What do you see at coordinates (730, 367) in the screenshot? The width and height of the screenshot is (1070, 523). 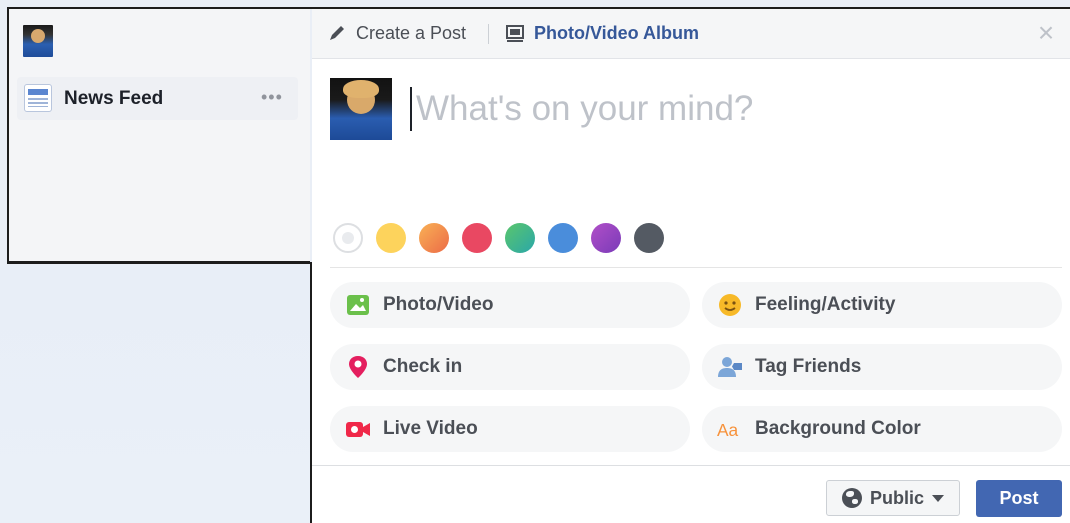 I see `tag-friends-icon` at bounding box center [730, 367].